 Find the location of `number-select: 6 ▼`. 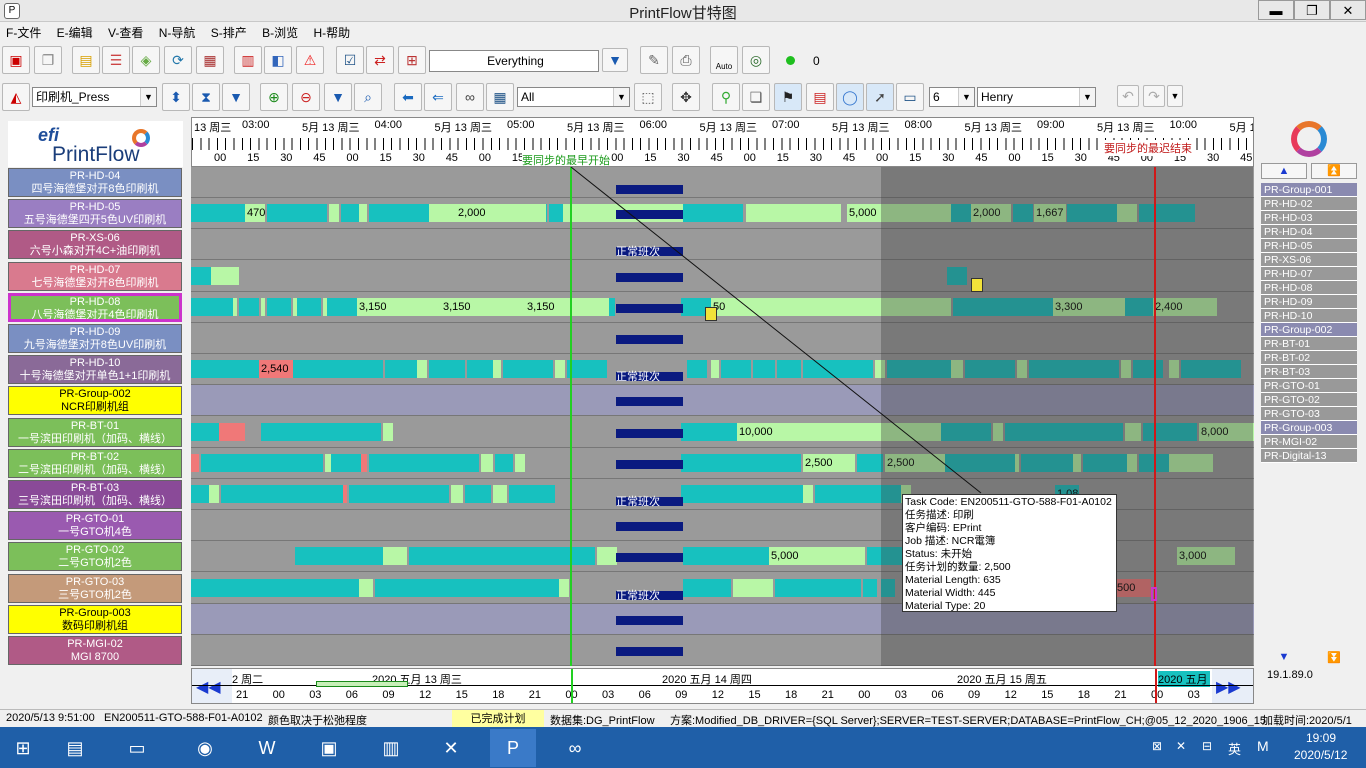

number-select: 6 ▼ is located at coordinates (952, 97).